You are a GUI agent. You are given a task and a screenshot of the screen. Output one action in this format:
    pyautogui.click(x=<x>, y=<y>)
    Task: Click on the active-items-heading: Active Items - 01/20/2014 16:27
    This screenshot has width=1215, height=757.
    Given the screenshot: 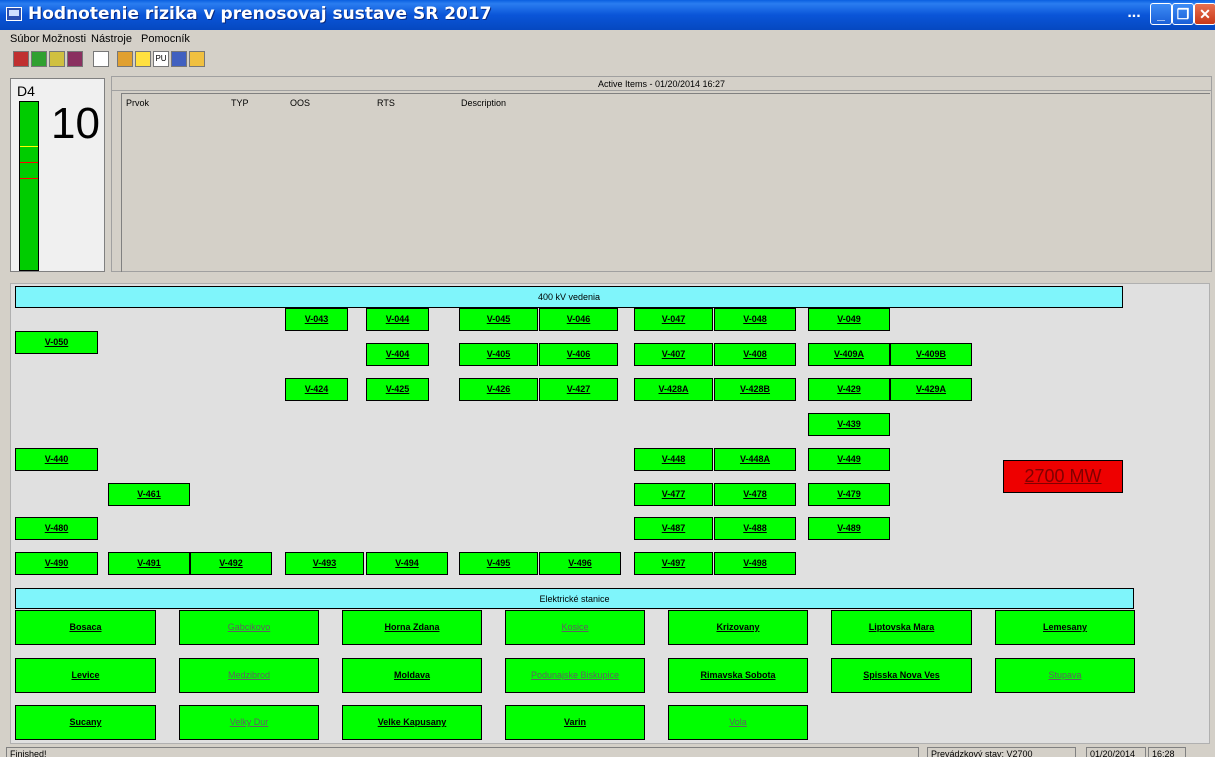 What is the action you would take?
    pyautogui.click(x=661, y=84)
    